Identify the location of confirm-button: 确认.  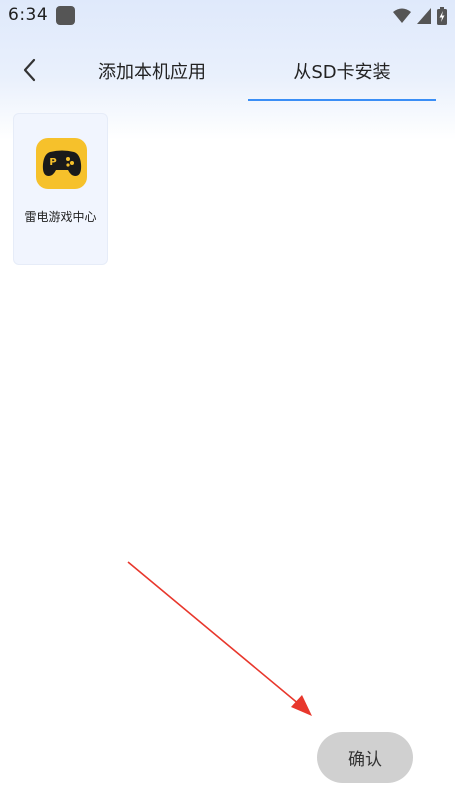
(365, 757).